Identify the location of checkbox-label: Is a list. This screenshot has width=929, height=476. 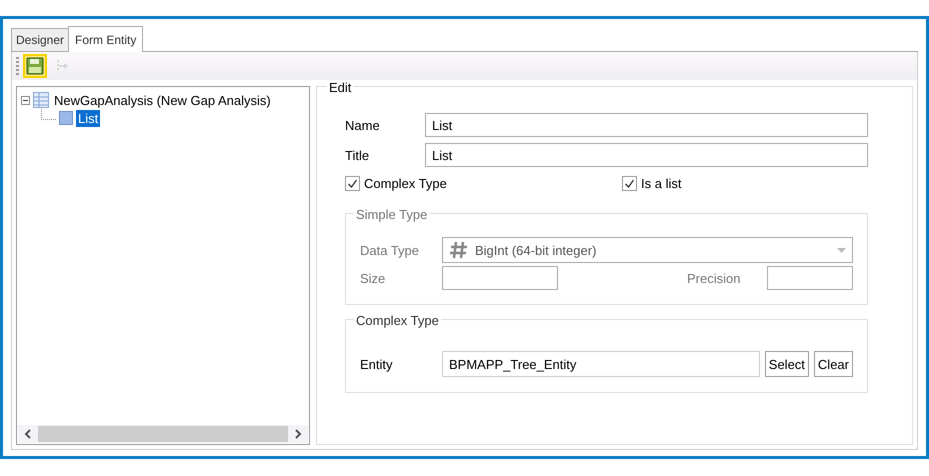
(661, 183).